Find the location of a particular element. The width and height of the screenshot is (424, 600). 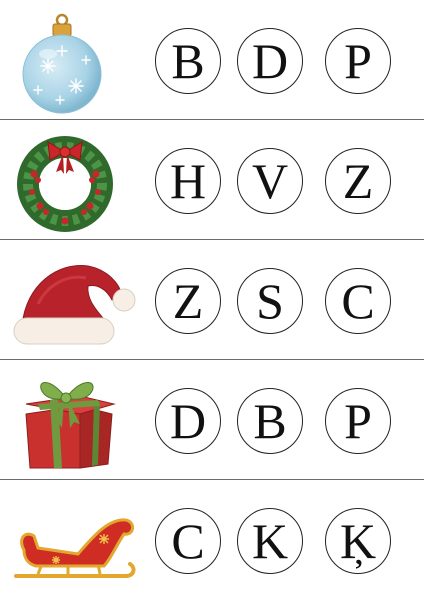

ornament-ball-icon is located at coordinates (62, 63).